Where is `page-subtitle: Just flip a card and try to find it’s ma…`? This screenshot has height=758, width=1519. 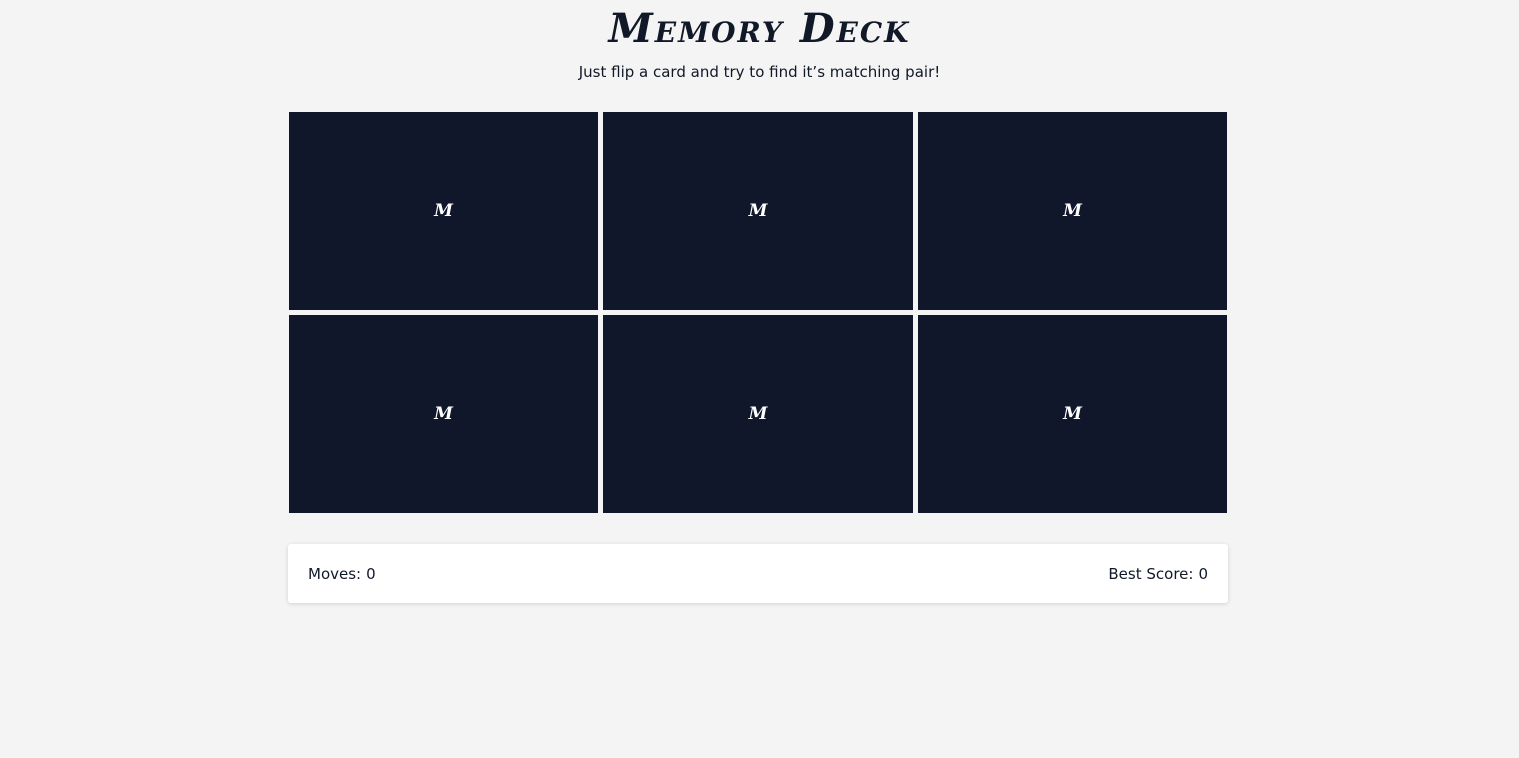 page-subtitle: Just flip a card and try to find it’s ma… is located at coordinates (759, 72).